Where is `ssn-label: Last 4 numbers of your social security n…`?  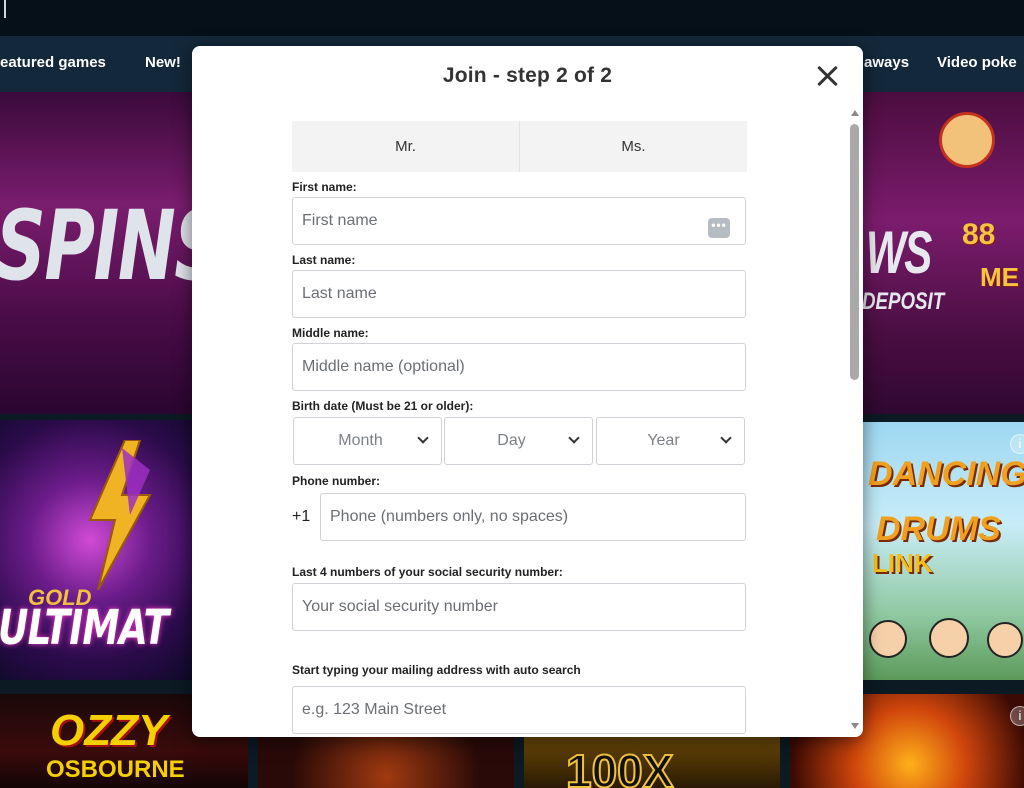 ssn-label: Last 4 numbers of your social security n… is located at coordinates (427, 572).